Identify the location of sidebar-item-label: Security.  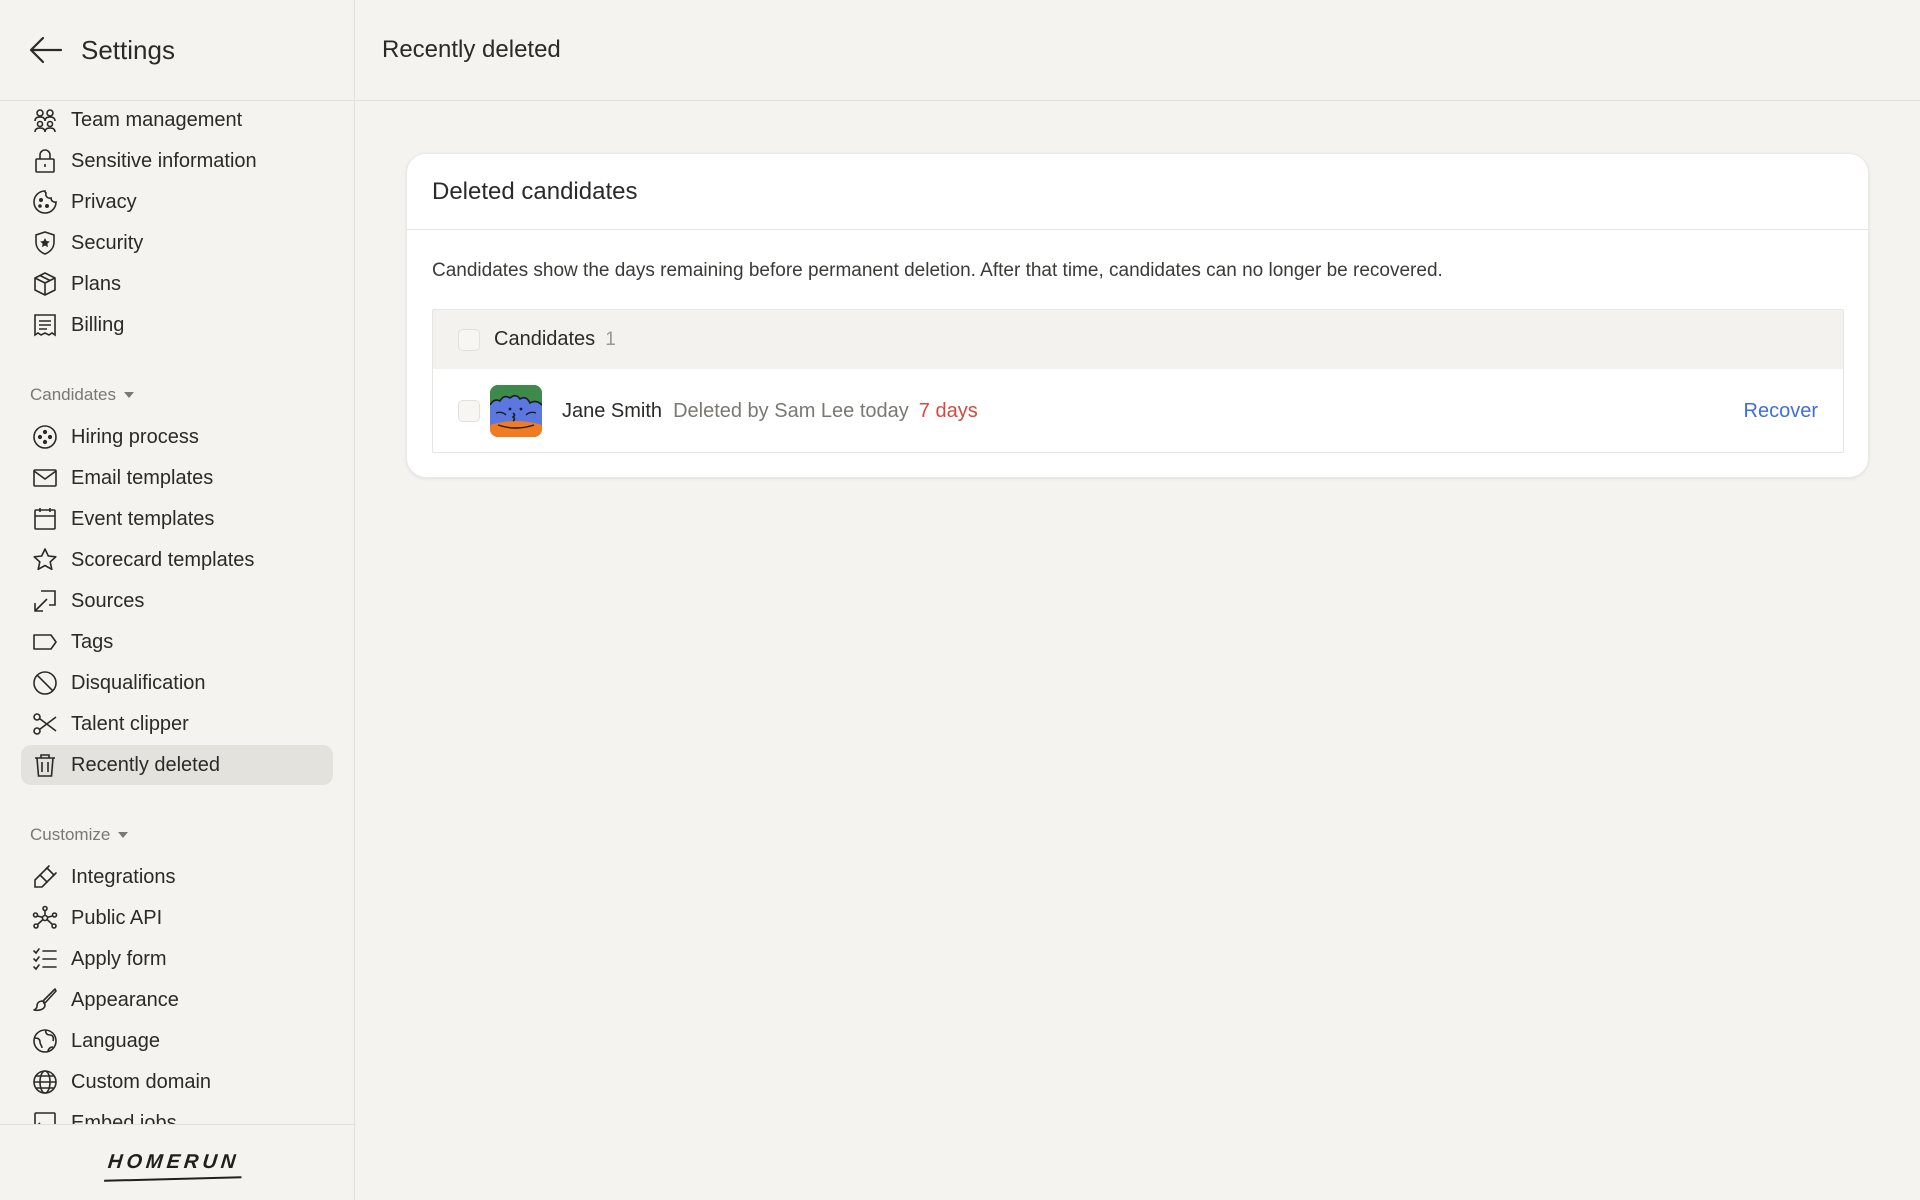
(107, 242).